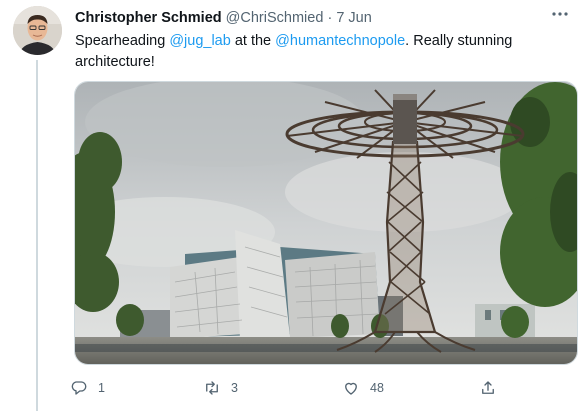  Describe the element at coordinates (148, 18) in the screenshot. I see `author-name: Christopher Schmied` at that location.